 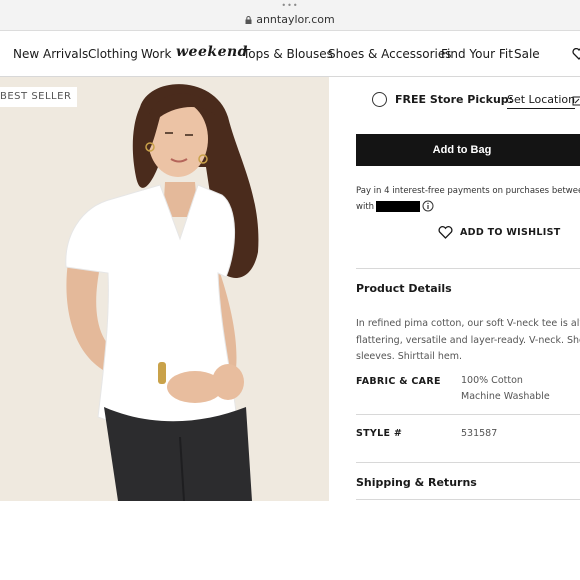 What do you see at coordinates (113, 54) in the screenshot?
I see `nav-clothing: Clothing` at bounding box center [113, 54].